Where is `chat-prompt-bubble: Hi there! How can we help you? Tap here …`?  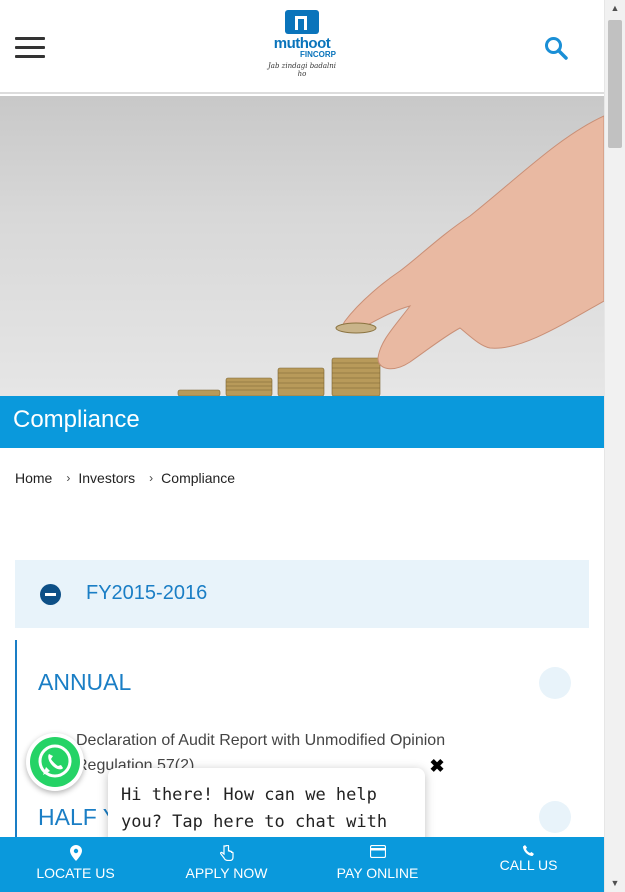
chat-prompt-bubble: Hi there! How can we help you? Tap here … is located at coordinates (266, 813).